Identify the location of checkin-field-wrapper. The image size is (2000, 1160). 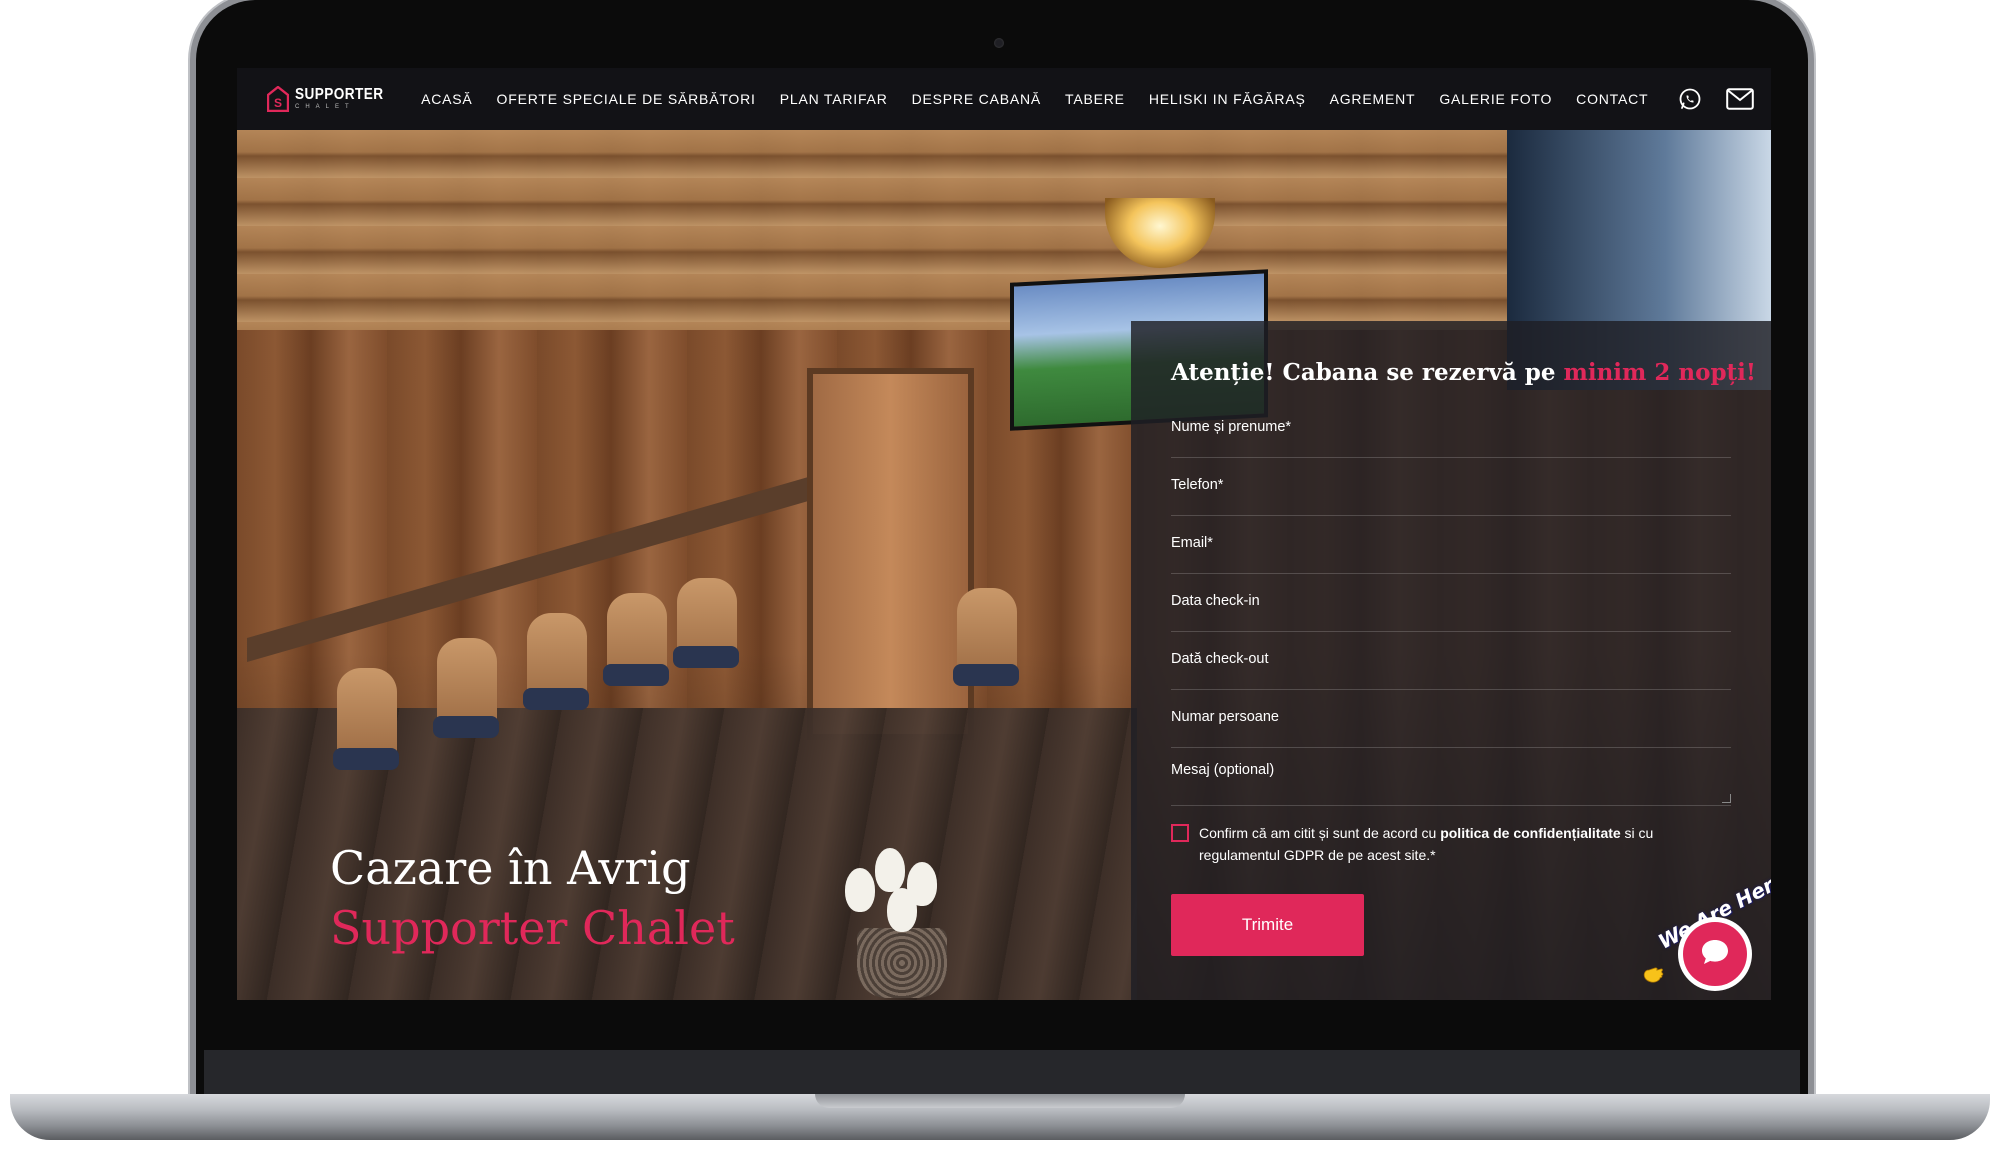
(1451, 610).